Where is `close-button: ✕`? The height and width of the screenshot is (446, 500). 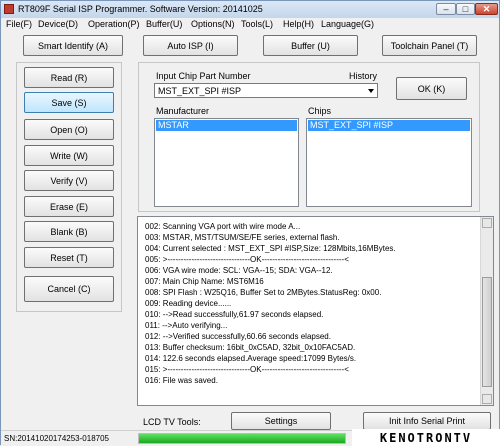 close-button: ✕ is located at coordinates (486, 9).